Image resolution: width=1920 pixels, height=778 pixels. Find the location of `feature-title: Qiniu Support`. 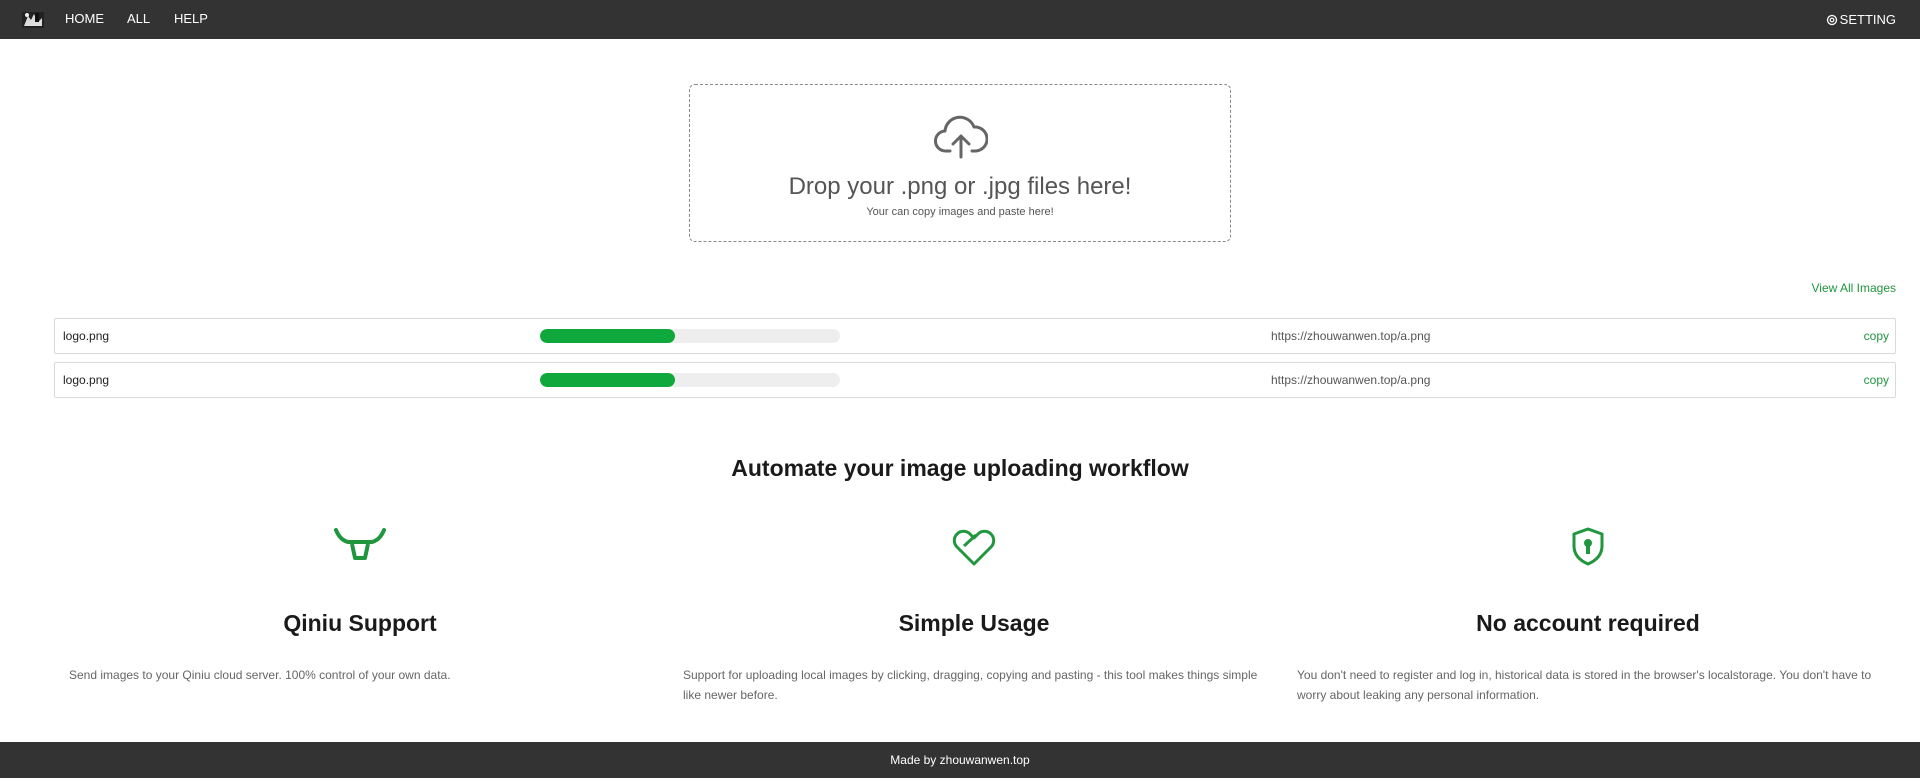

feature-title: Qiniu Support is located at coordinates (360, 623).